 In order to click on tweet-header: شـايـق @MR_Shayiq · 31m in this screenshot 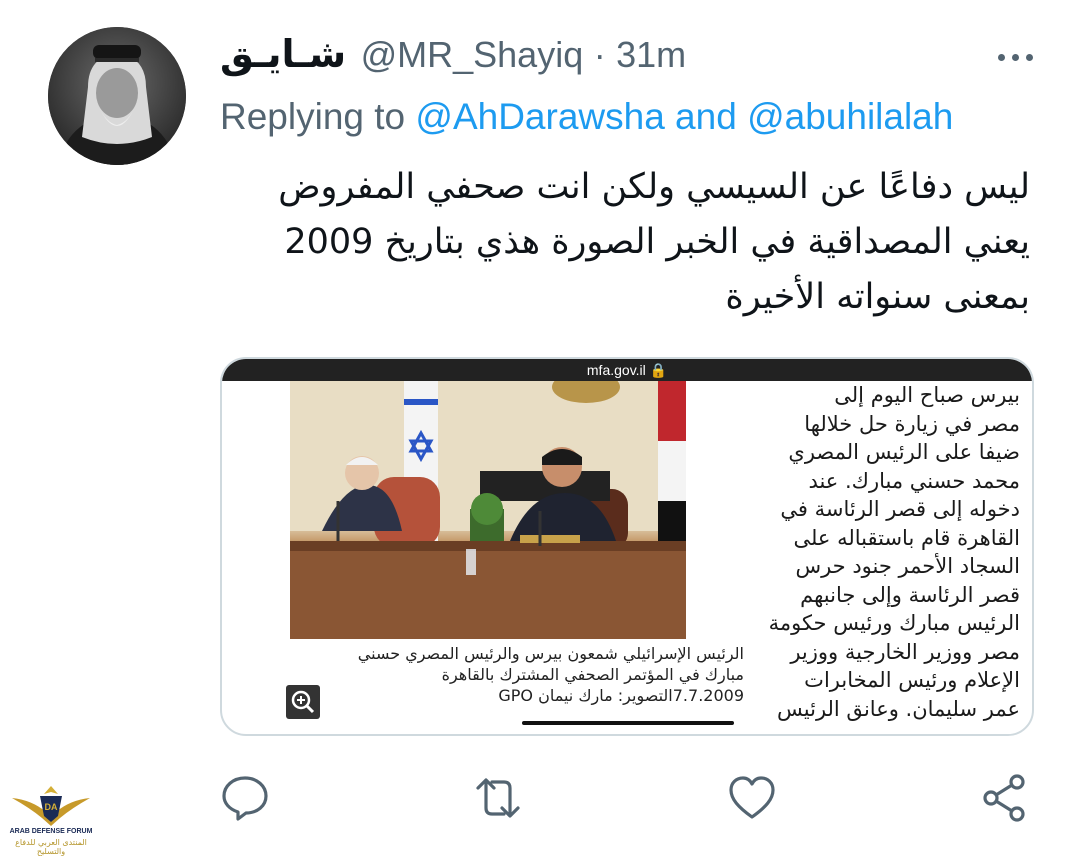, I will do `click(629, 57)`.